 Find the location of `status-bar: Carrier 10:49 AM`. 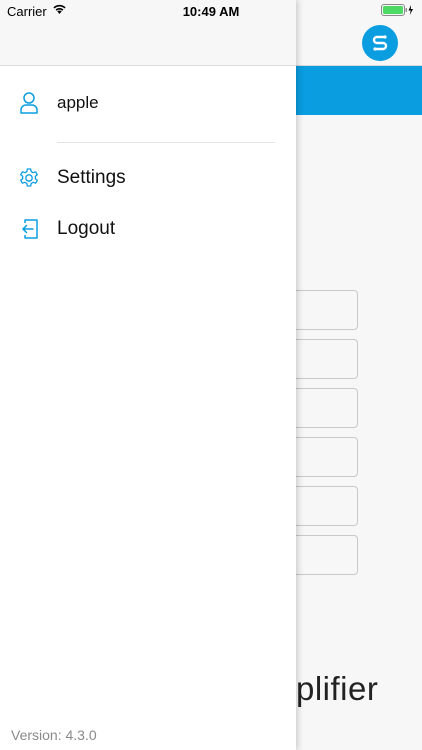

status-bar: Carrier 10:49 AM is located at coordinates (211, 11).